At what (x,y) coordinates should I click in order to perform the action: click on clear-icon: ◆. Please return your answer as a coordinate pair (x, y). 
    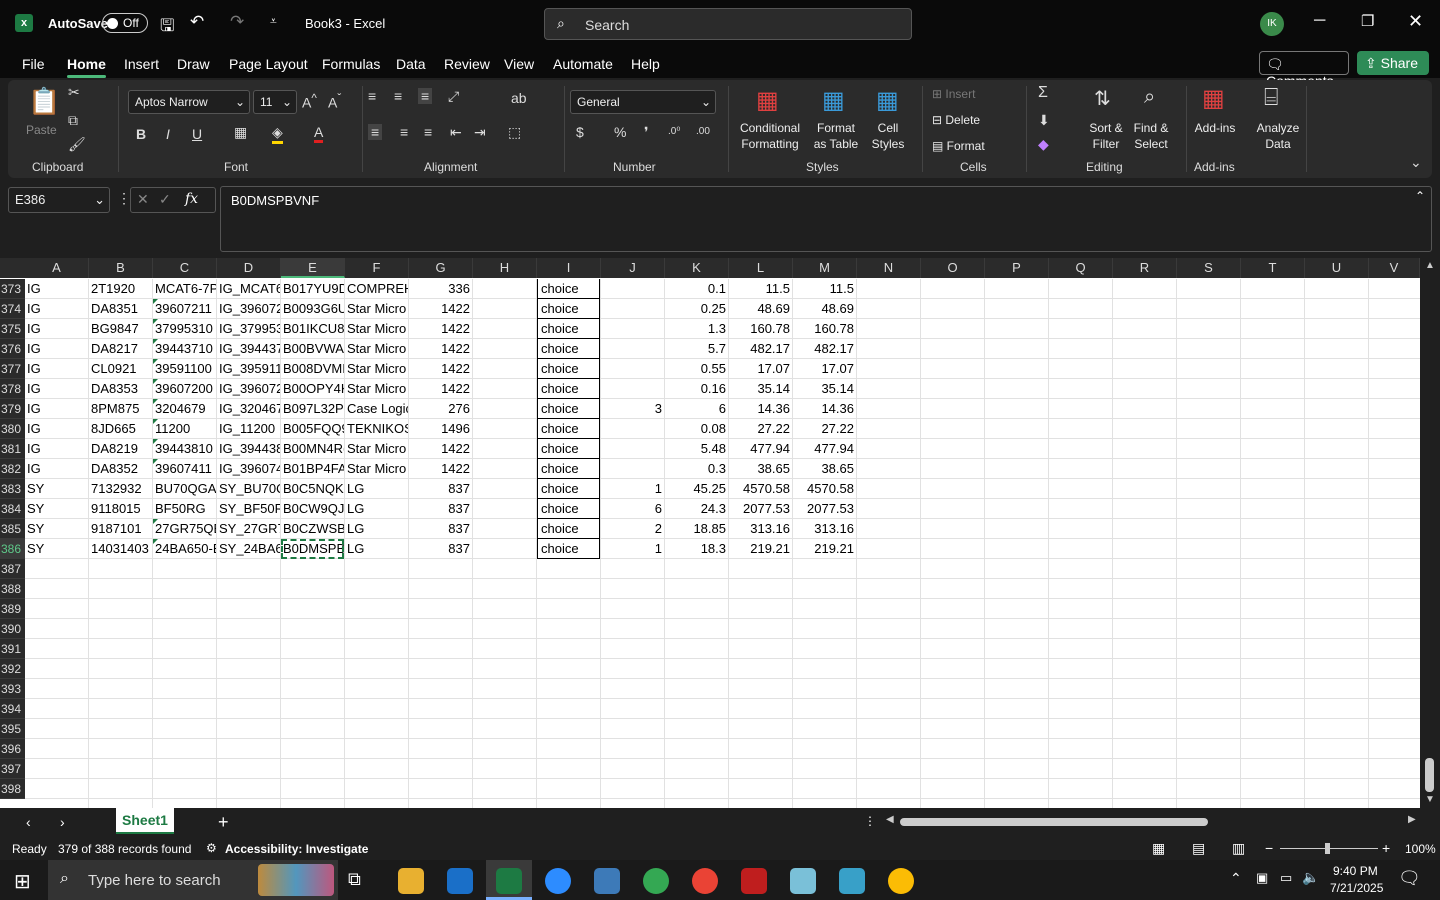
    Looking at the image, I should click on (1043, 144).